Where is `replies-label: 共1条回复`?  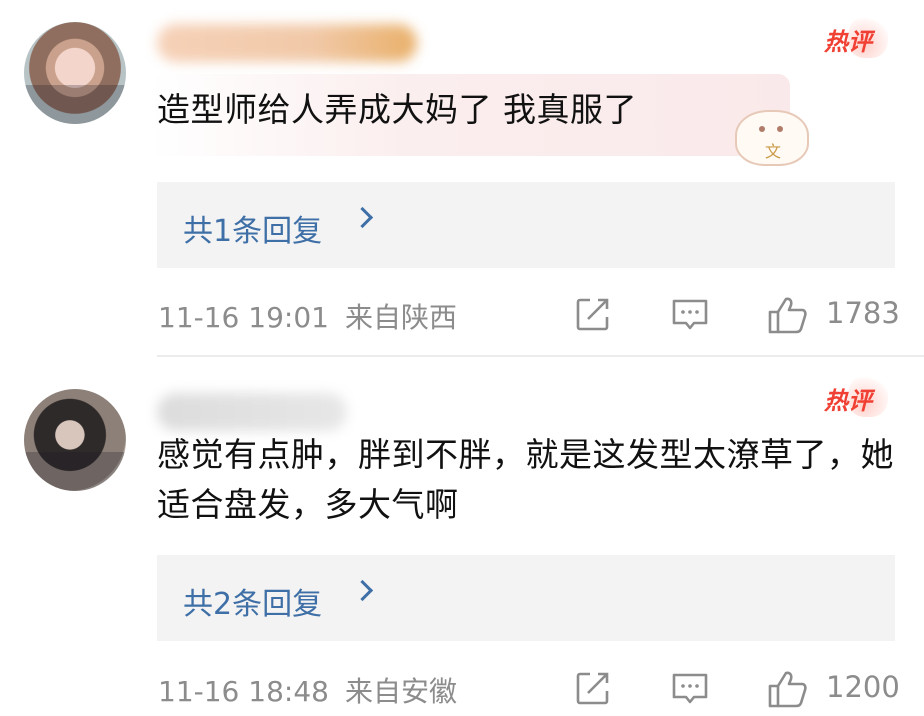
replies-label: 共1条回复 is located at coordinates (253, 231).